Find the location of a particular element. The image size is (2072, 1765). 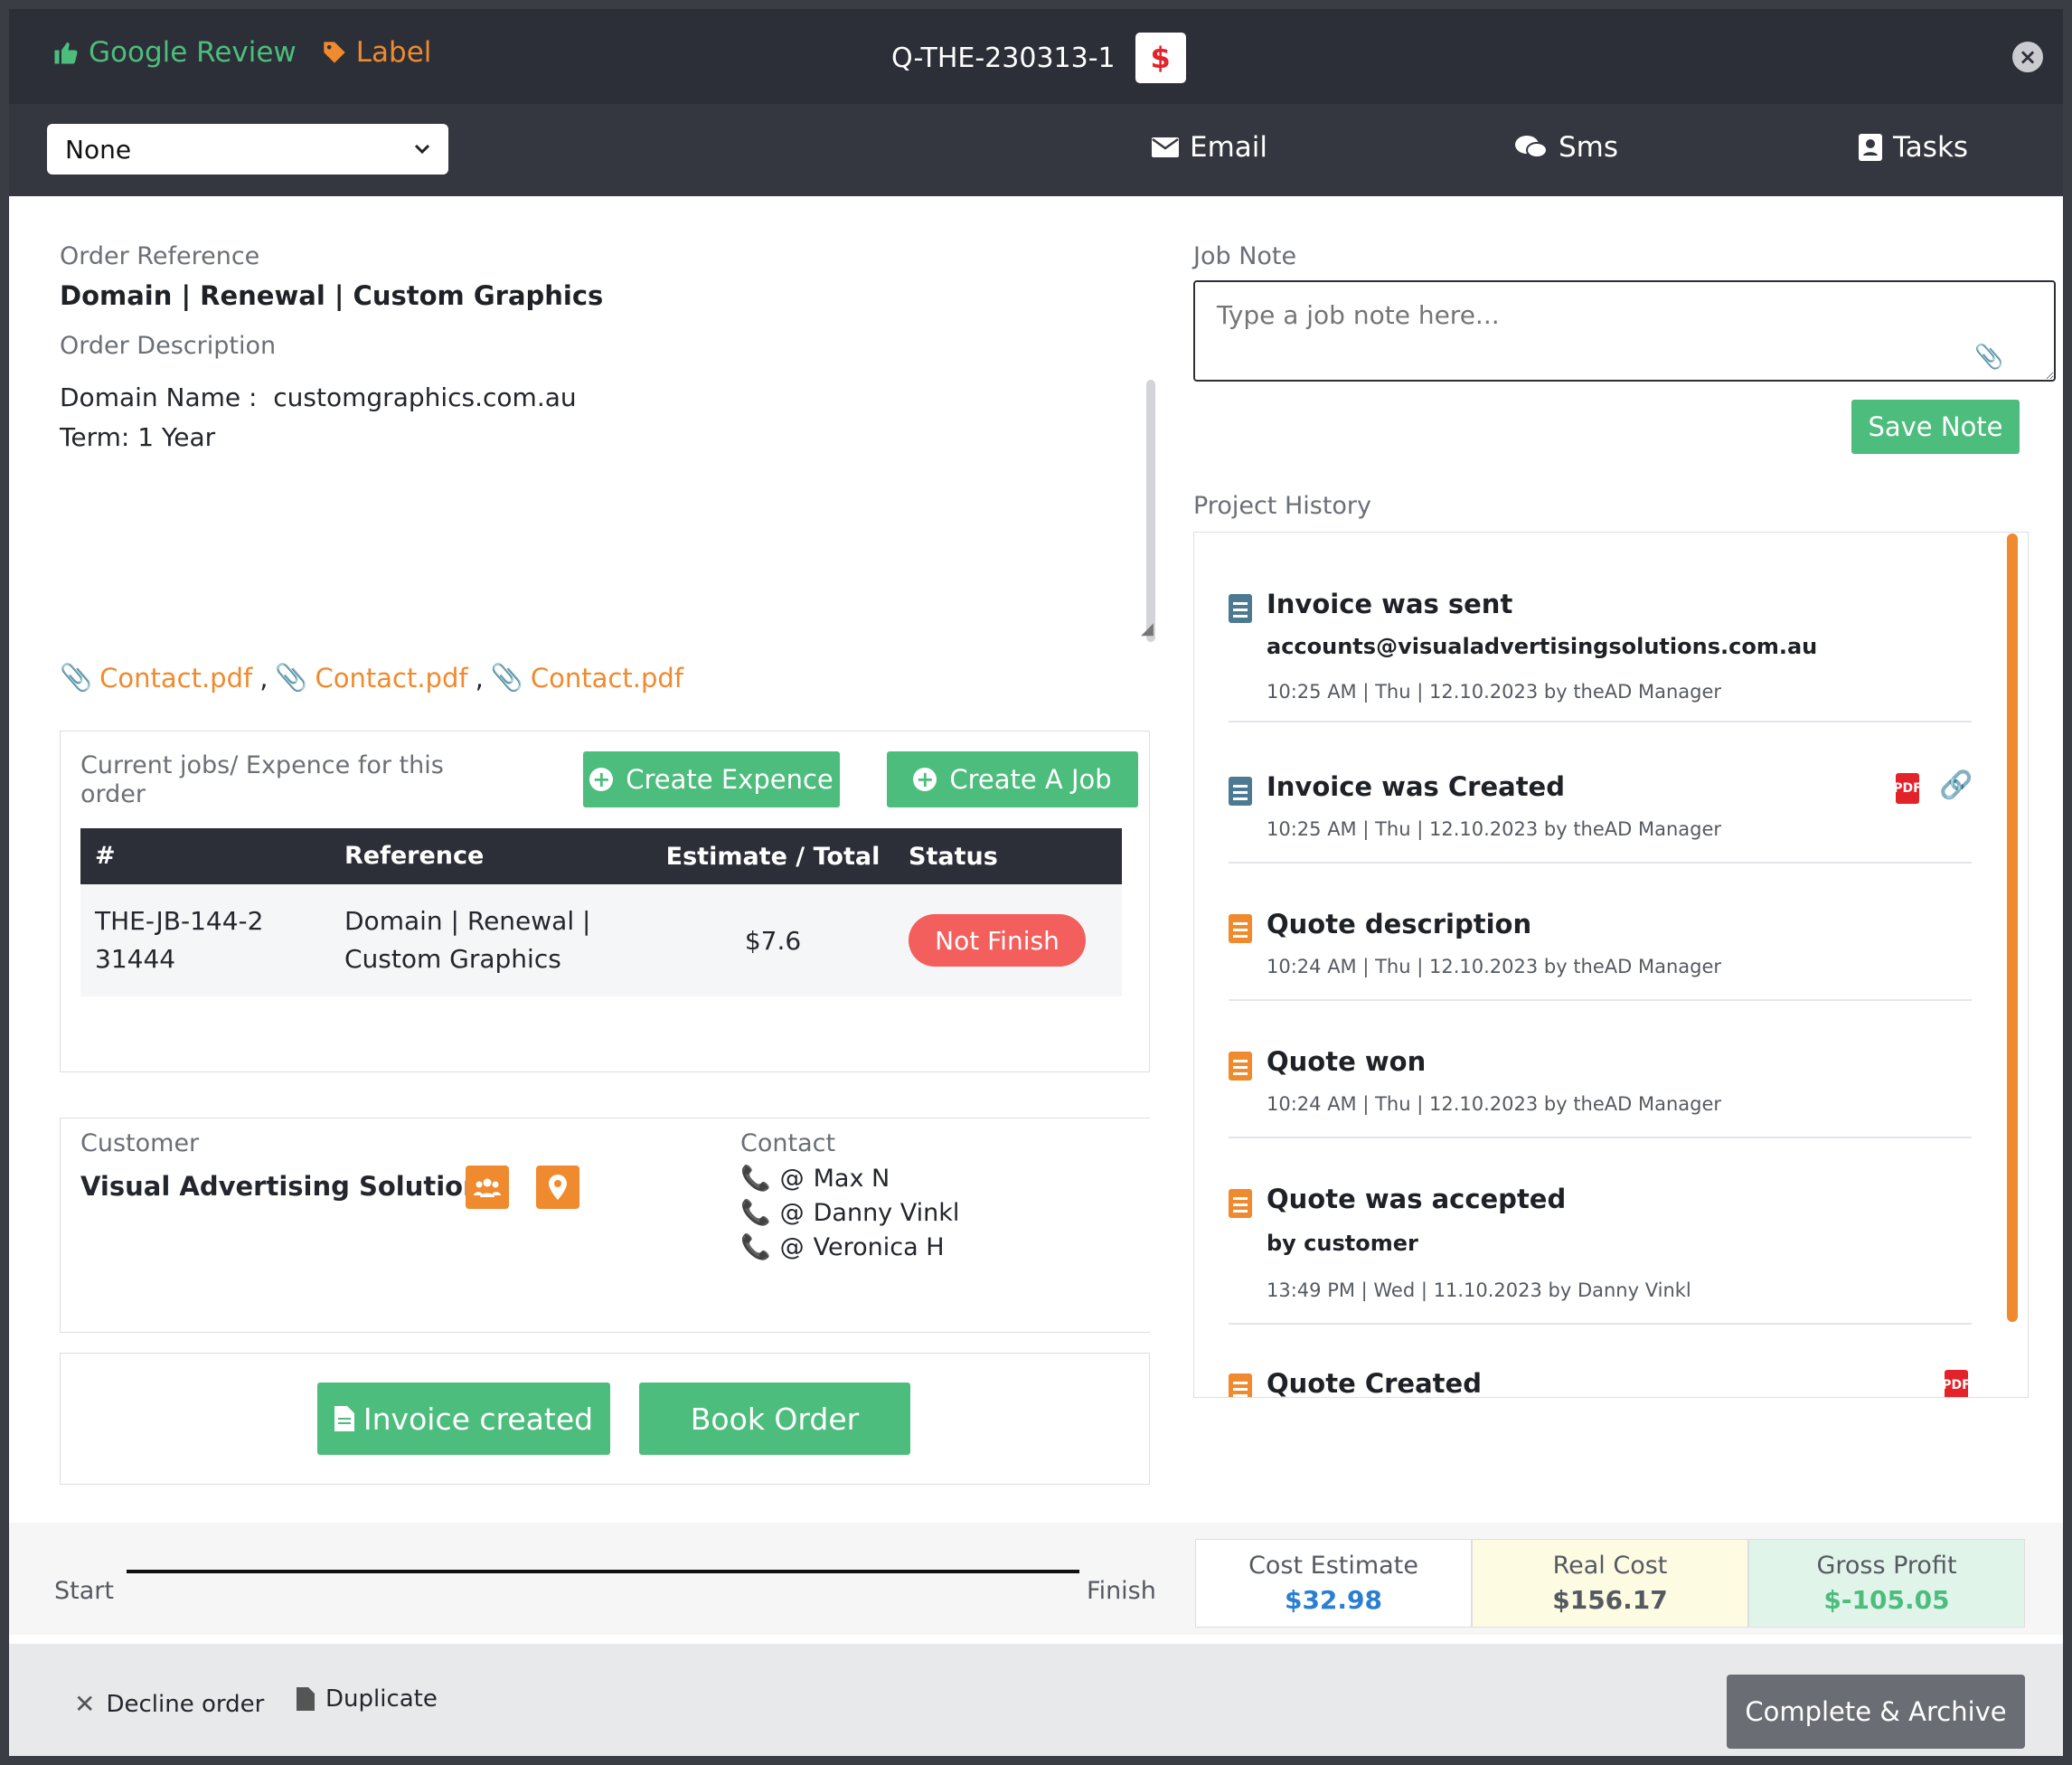

project-history-label: Project History is located at coordinates (1282, 506).